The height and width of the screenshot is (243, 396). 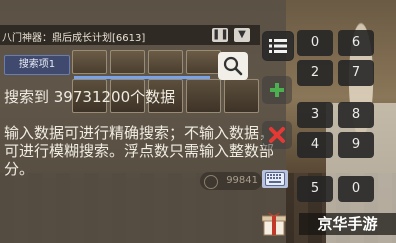 I want to click on gift-box-icon, so click(x=274, y=223).